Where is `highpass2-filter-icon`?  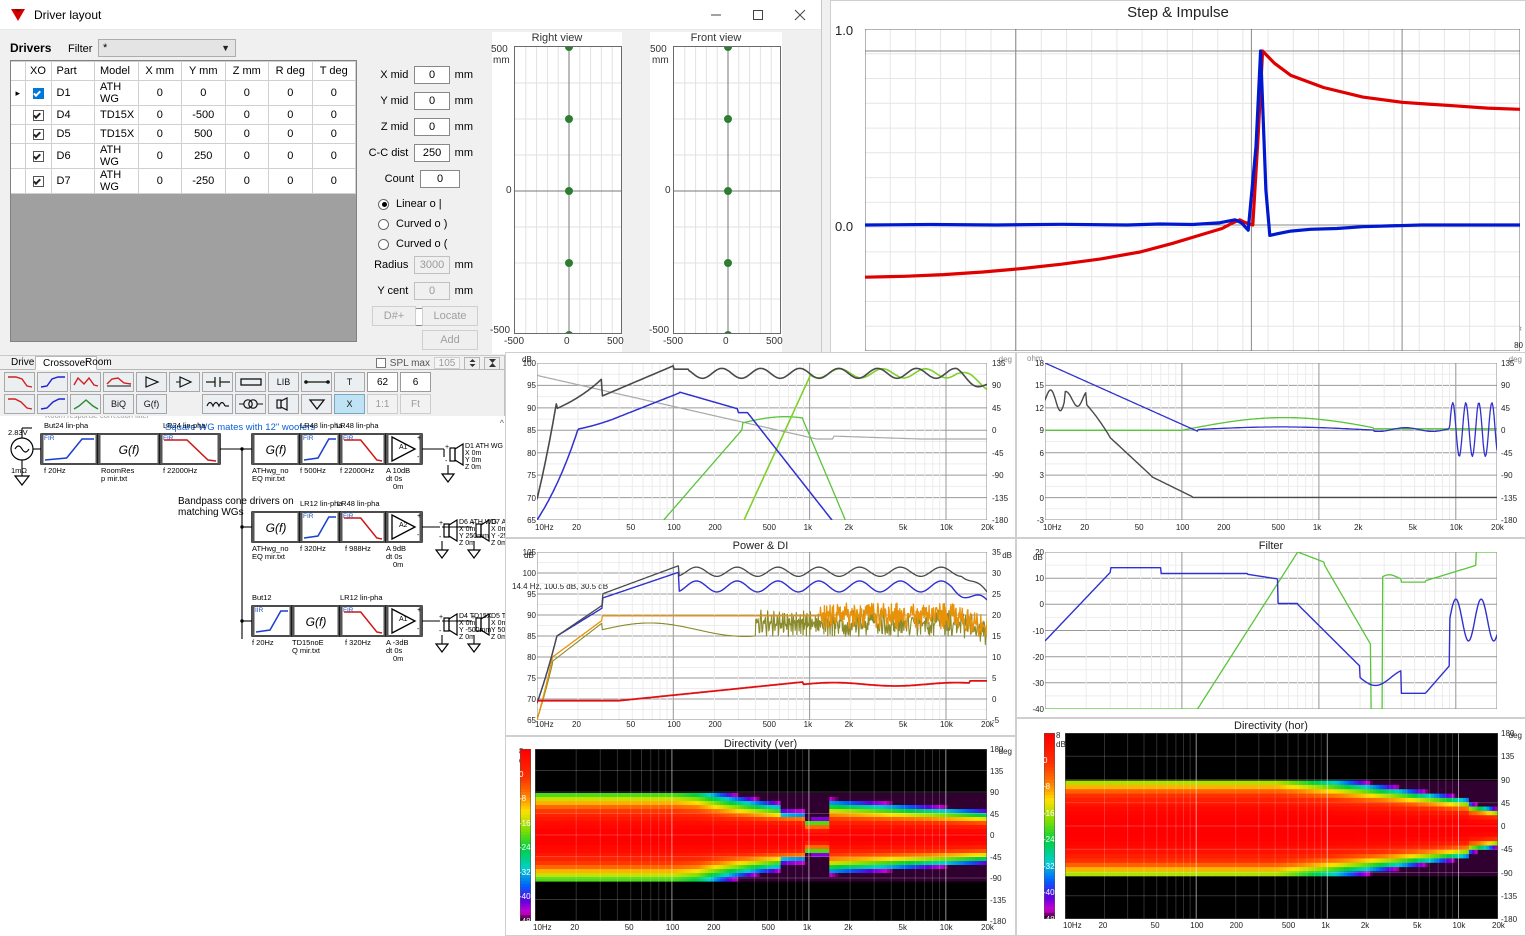 highpass2-filter-icon is located at coordinates (19, 404).